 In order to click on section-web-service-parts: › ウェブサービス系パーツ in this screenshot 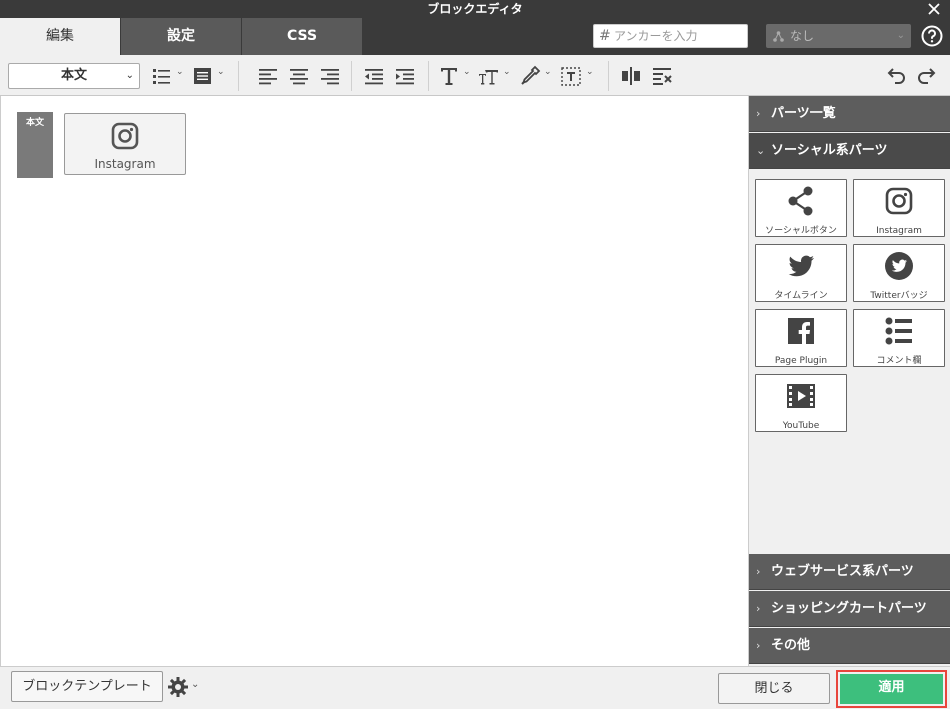, I will do `click(849, 572)`.